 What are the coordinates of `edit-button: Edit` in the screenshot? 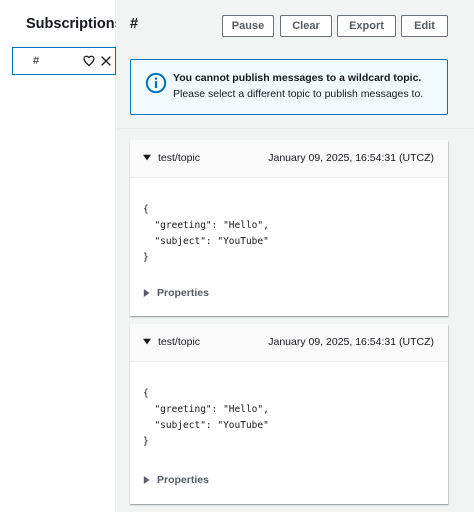 It's located at (424, 26).